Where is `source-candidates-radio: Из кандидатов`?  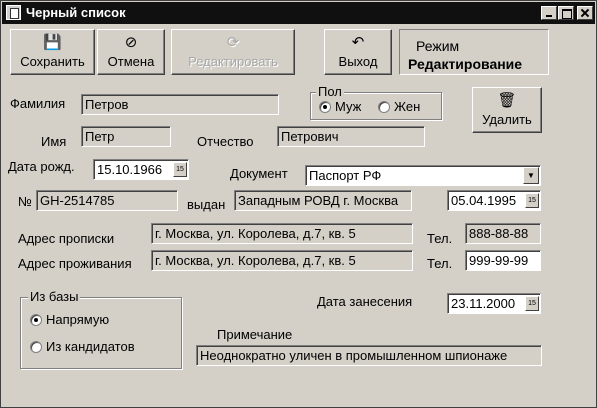
source-candidates-radio: Из кандидатов is located at coordinates (82, 346).